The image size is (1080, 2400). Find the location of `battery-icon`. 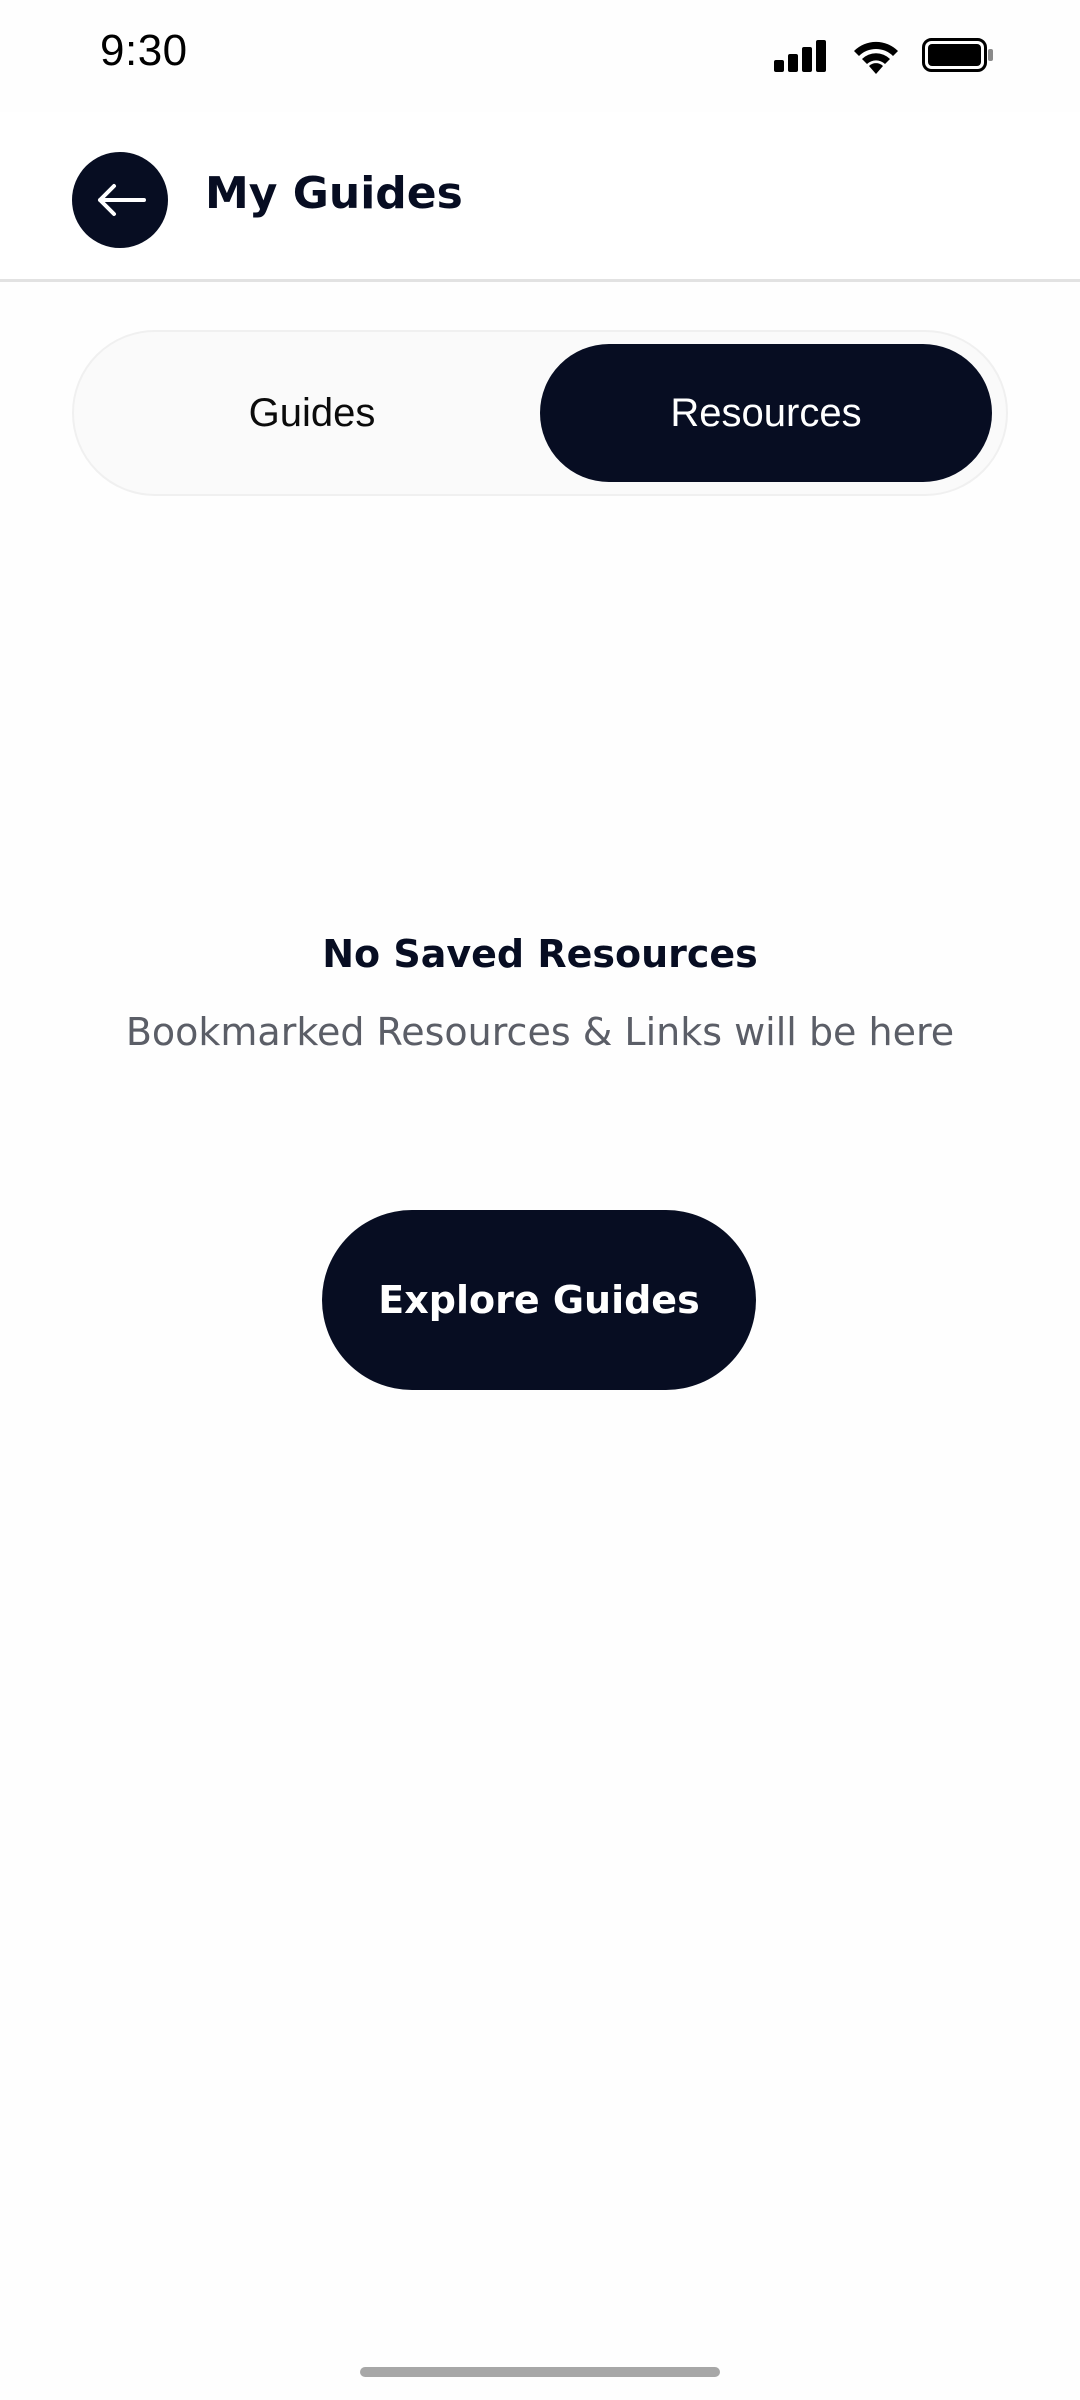

battery-icon is located at coordinates (957, 55).